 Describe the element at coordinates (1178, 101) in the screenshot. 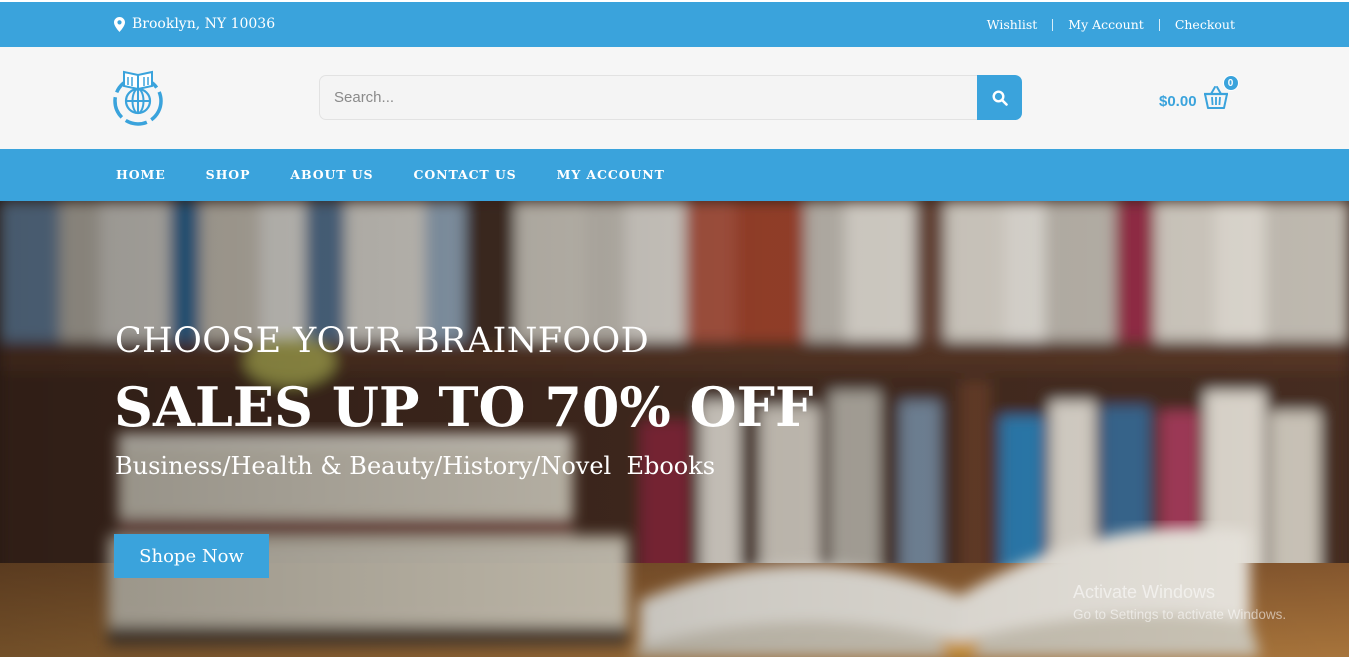

I see `cart-amount: $0.00` at that location.